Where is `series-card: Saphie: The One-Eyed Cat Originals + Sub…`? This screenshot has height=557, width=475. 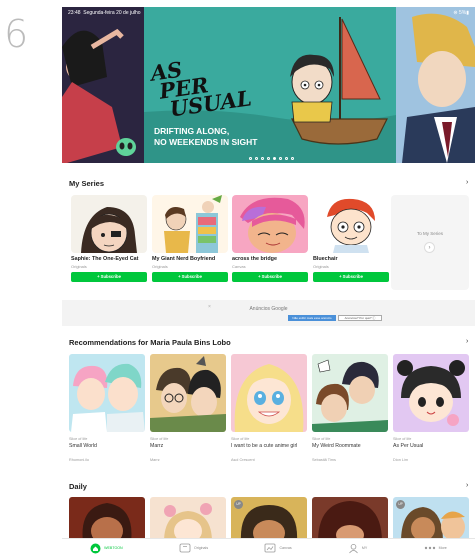
series-card: Saphie: The One-Eyed Cat Originals + Sub… is located at coordinates (109, 242).